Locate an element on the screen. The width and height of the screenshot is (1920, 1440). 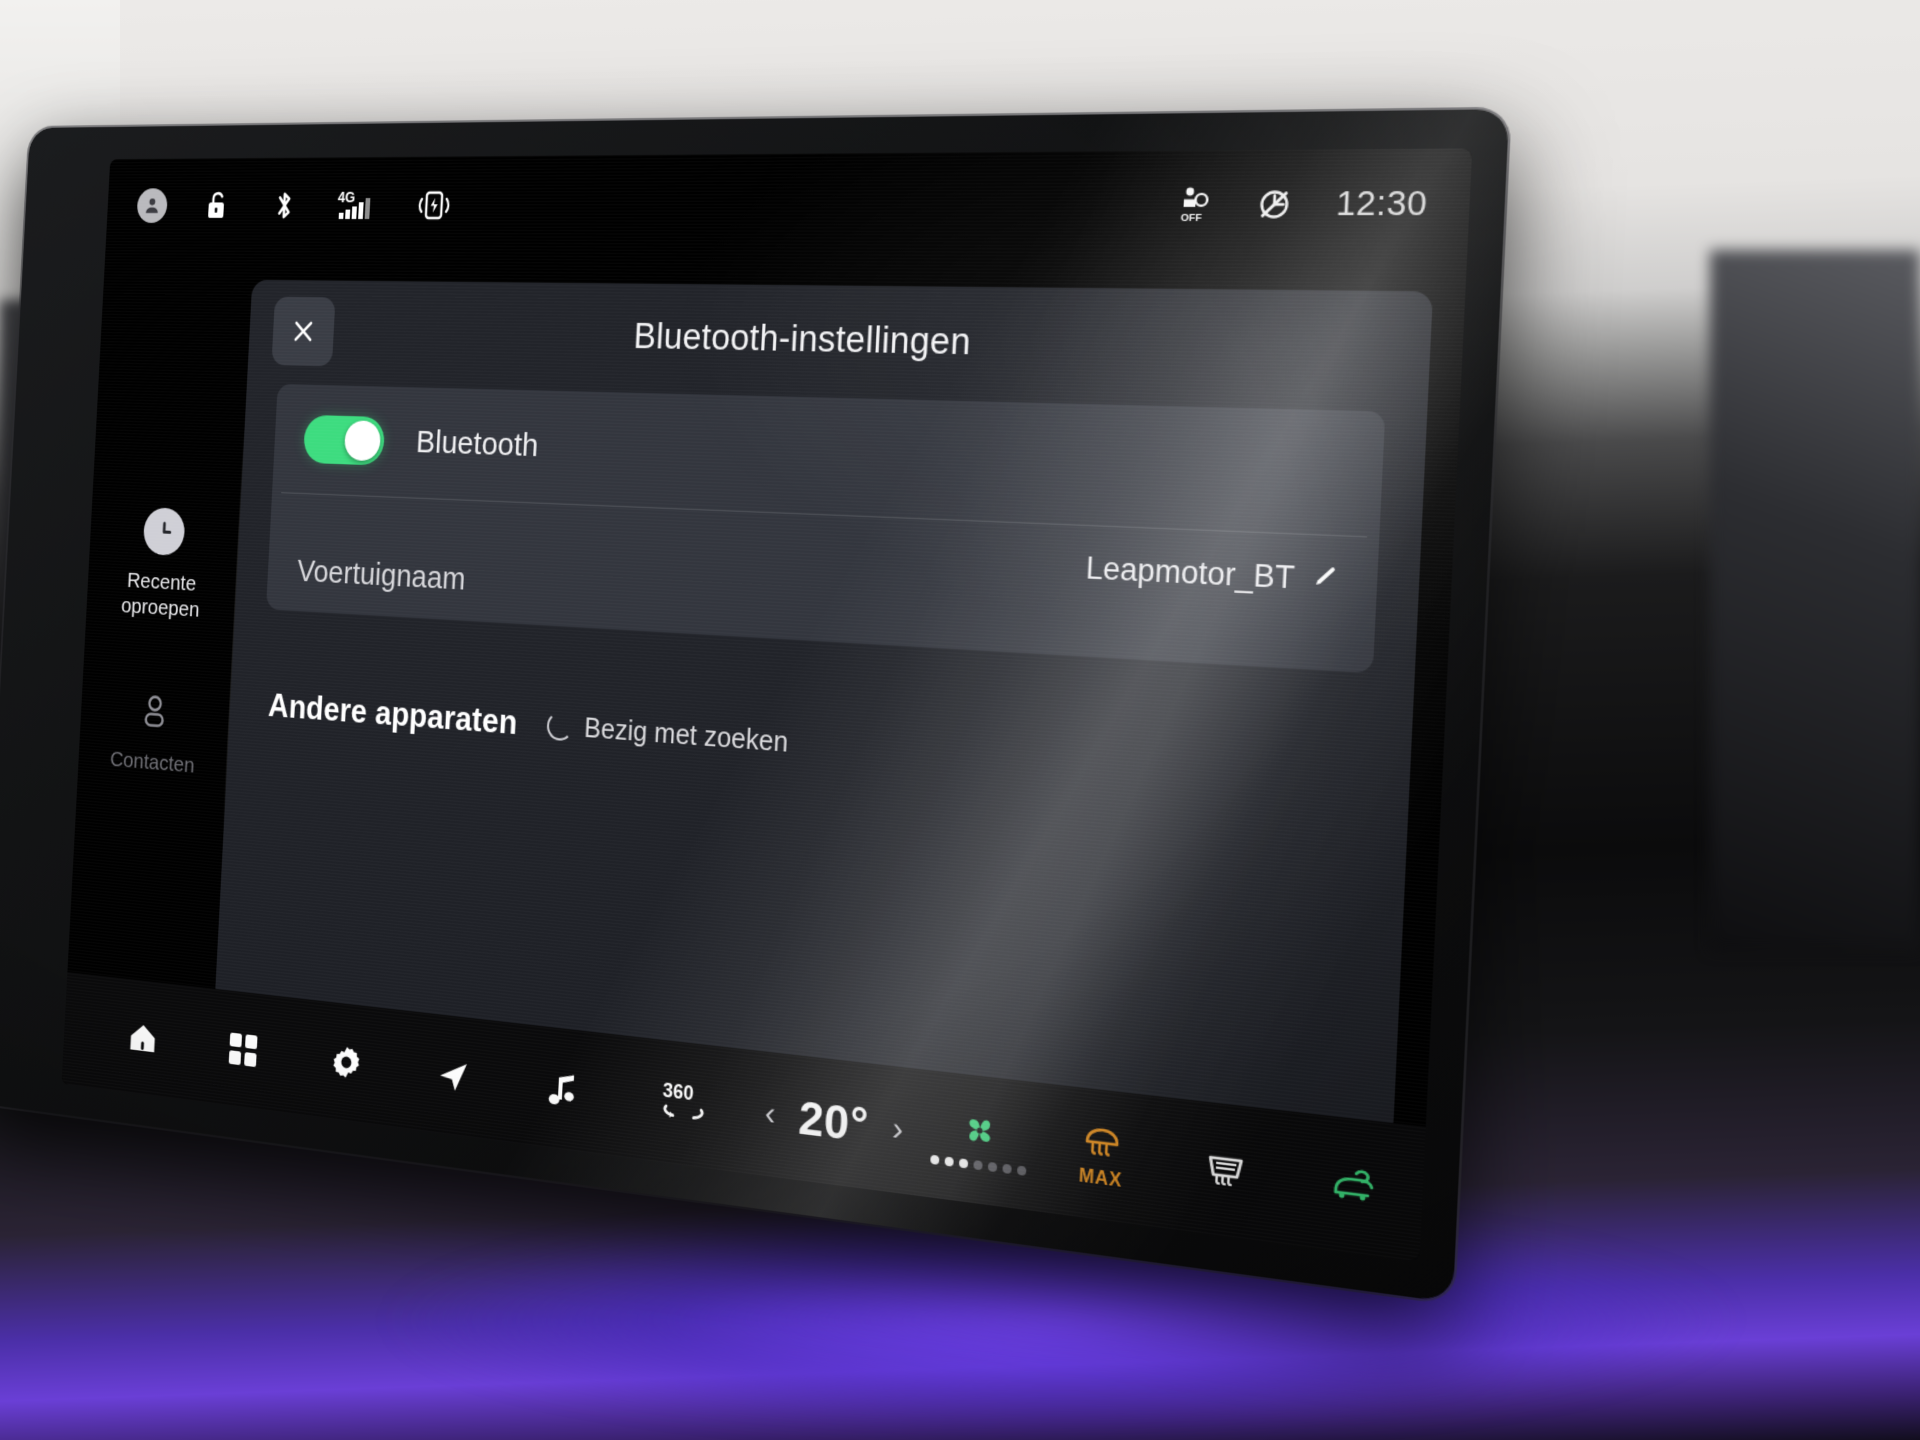
sidebar-item-contacts-label: Contacten is located at coordinates (152, 762).